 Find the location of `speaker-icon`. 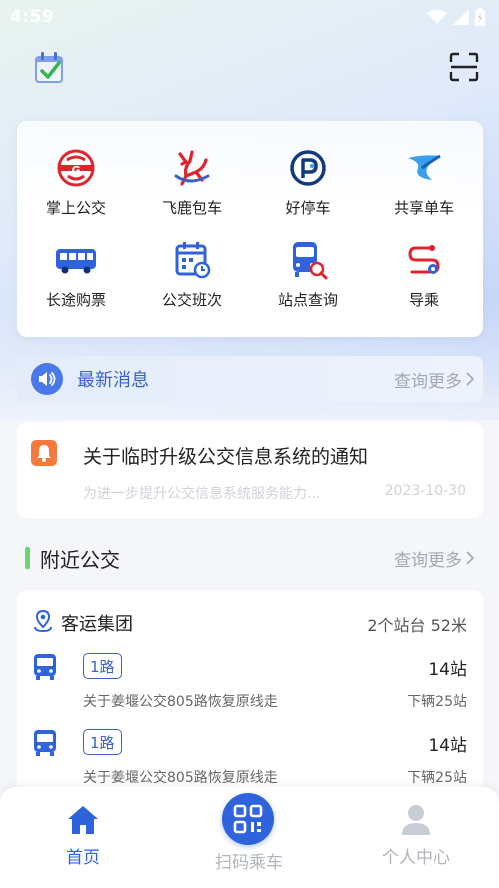

speaker-icon is located at coordinates (47, 379).